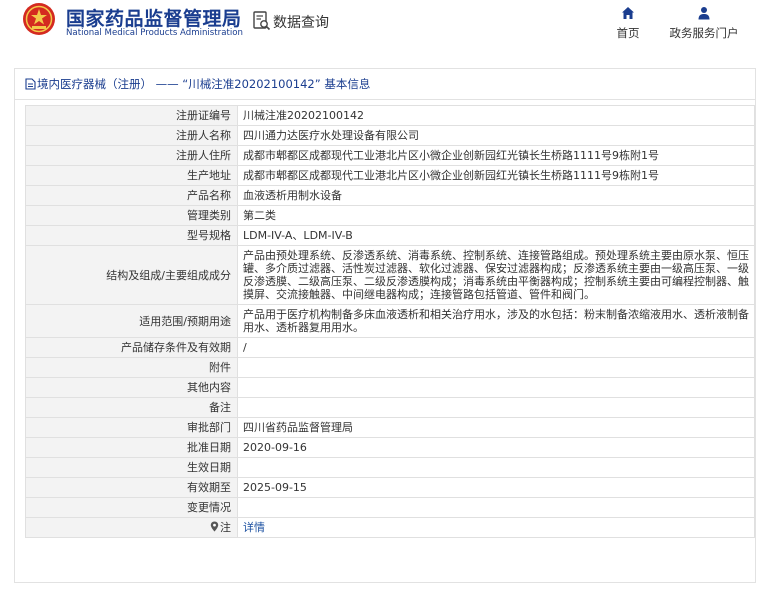  I want to click on note-label-cell: 注, so click(131, 527).